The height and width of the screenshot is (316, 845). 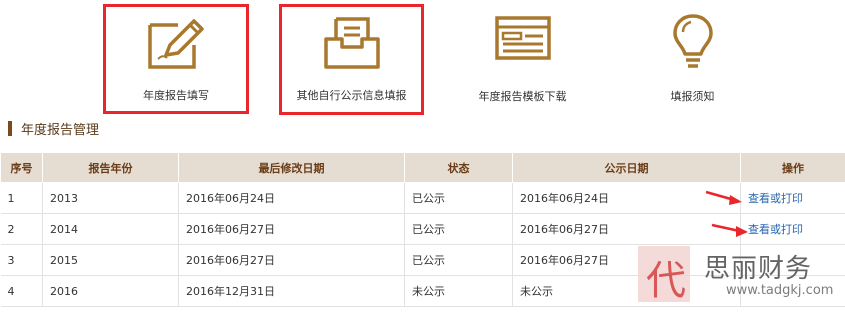 What do you see at coordinates (351, 95) in the screenshot?
I see `other-public-info-label: 其他自行公示信息填报` at bounding box center [351, 95].